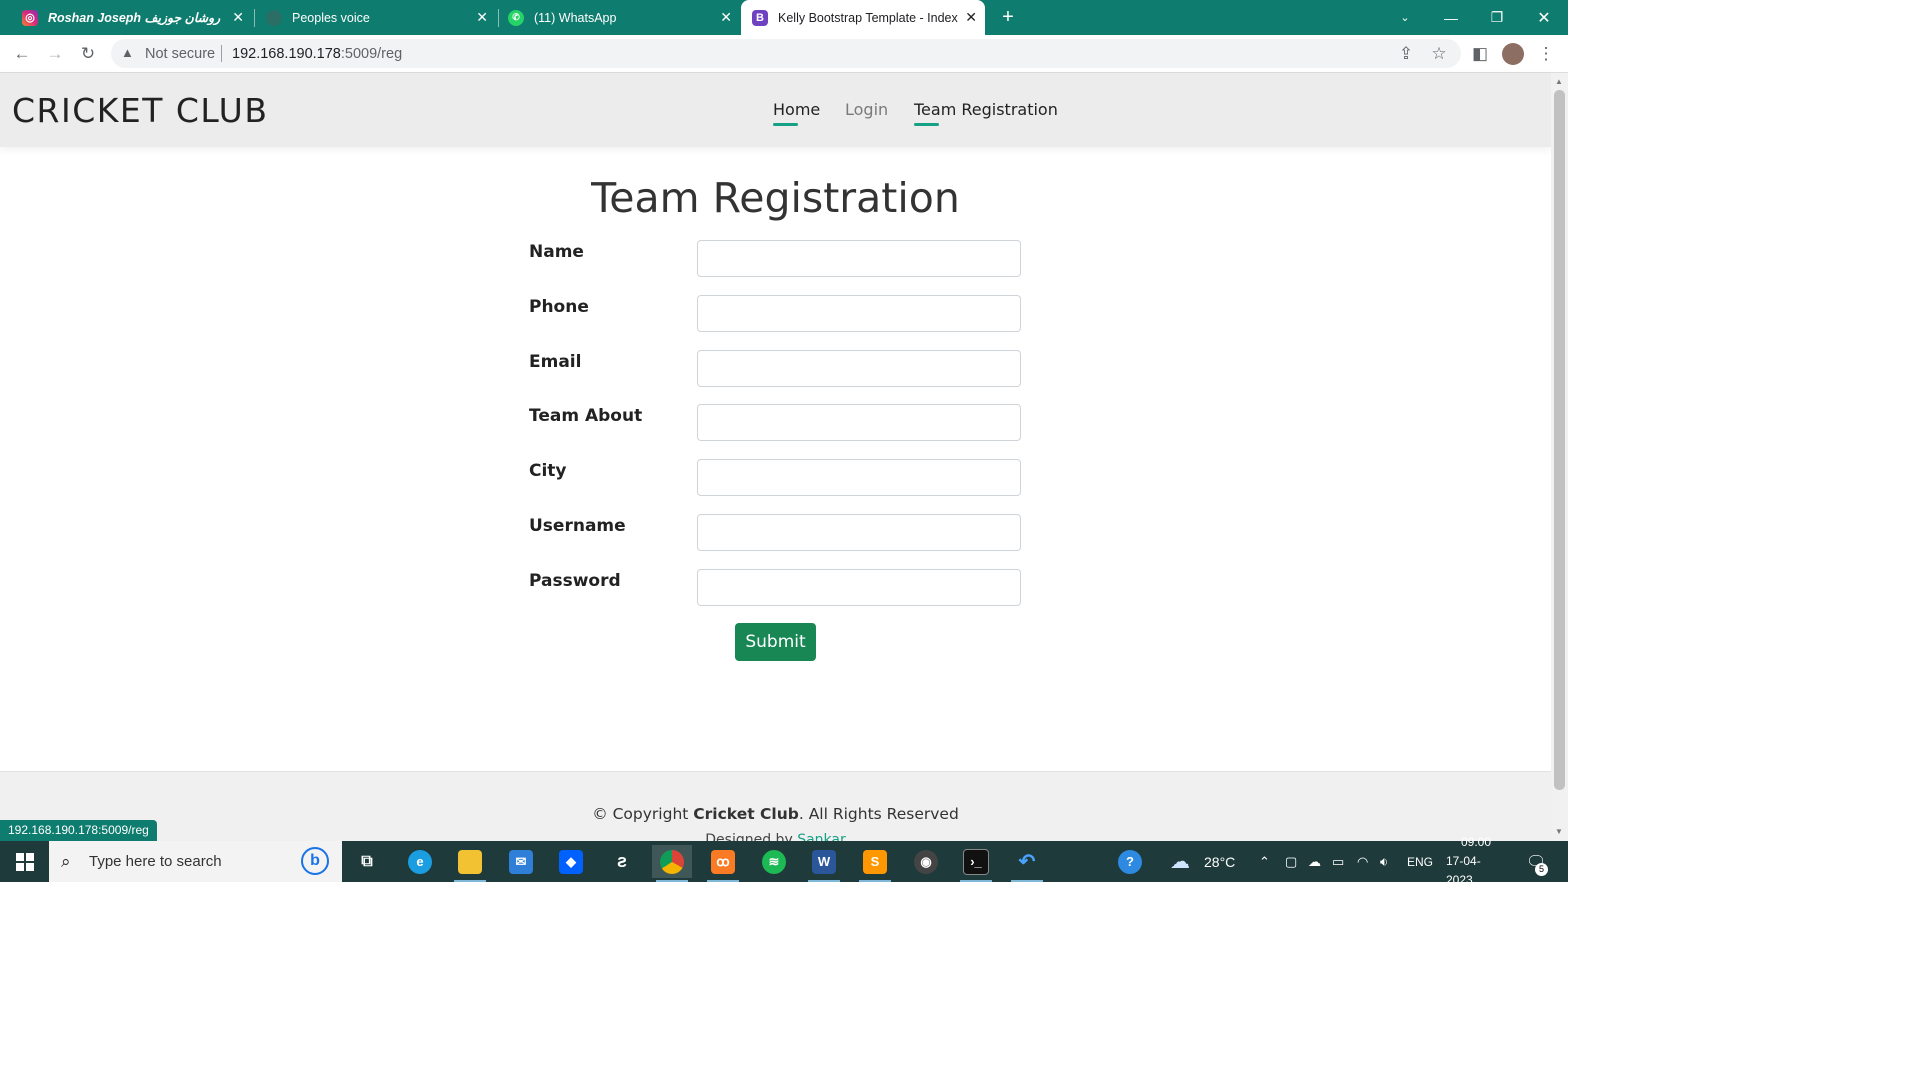  I want to click on tab-instagram: ◎ Roshan Joseph روشان جوزيف ✕, so click(132, 17).